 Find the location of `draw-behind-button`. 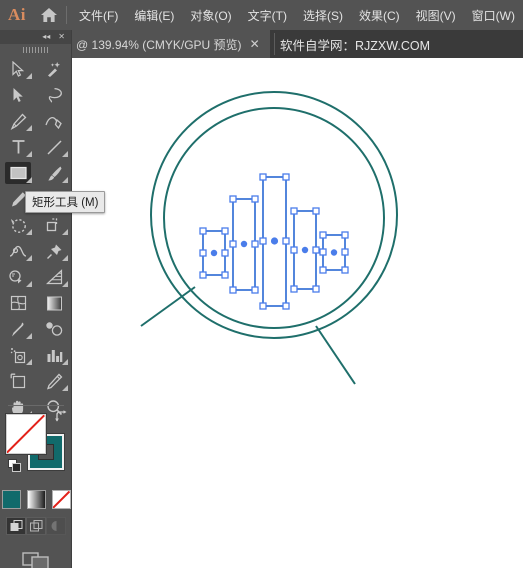

draw-behind-button is located at coordinates (36, 526).